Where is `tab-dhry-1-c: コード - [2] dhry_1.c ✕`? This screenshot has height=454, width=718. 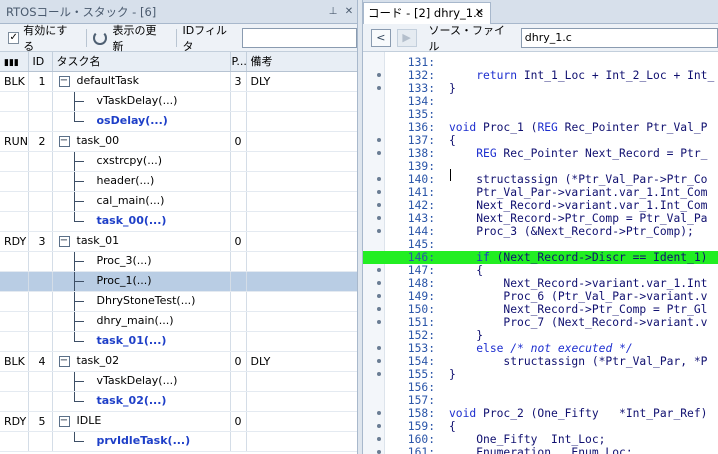
tab-dhry-1-c: コード - [2] dhry_1.c ✕ is located at coordinates (427, 13).